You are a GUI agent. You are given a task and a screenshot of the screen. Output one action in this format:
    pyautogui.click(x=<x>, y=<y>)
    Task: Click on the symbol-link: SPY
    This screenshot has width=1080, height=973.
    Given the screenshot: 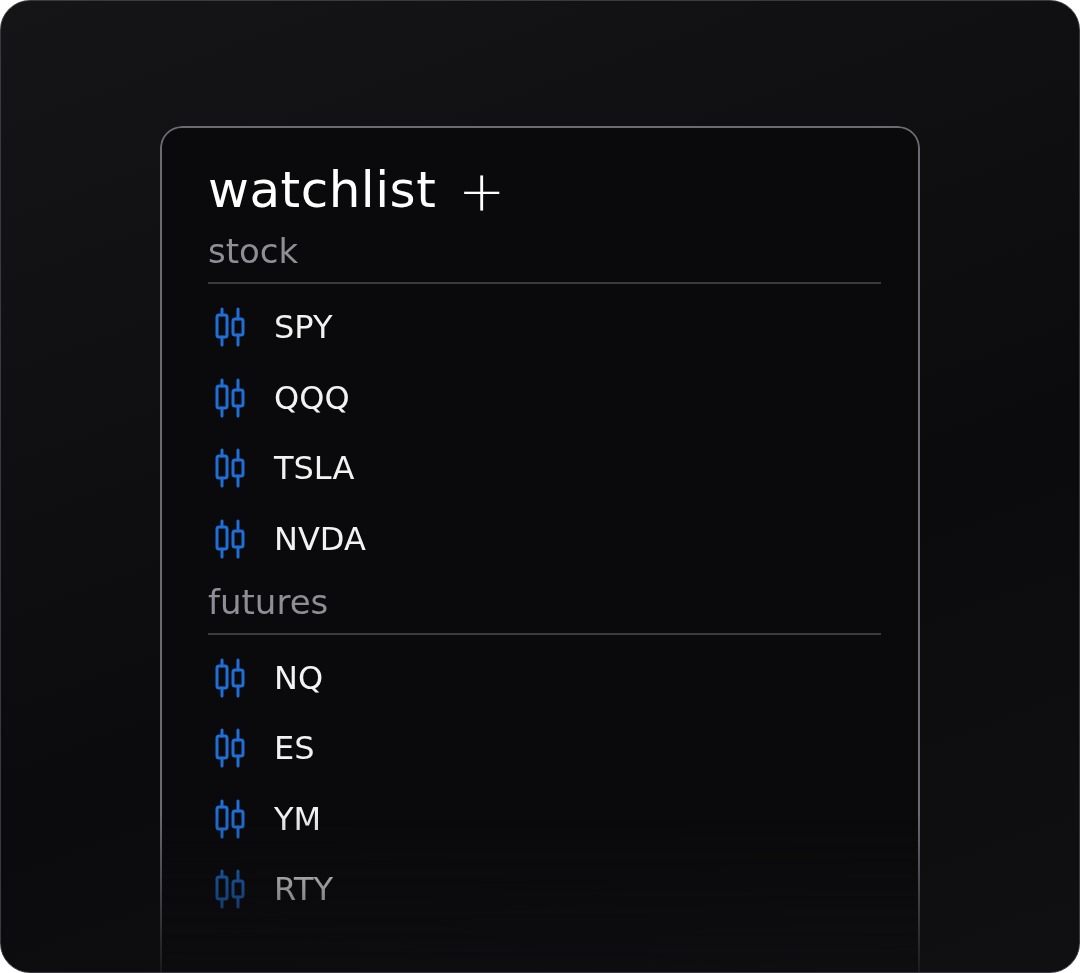 What is the action you would take?
    pyautogui.click(x=303, y=327)
    